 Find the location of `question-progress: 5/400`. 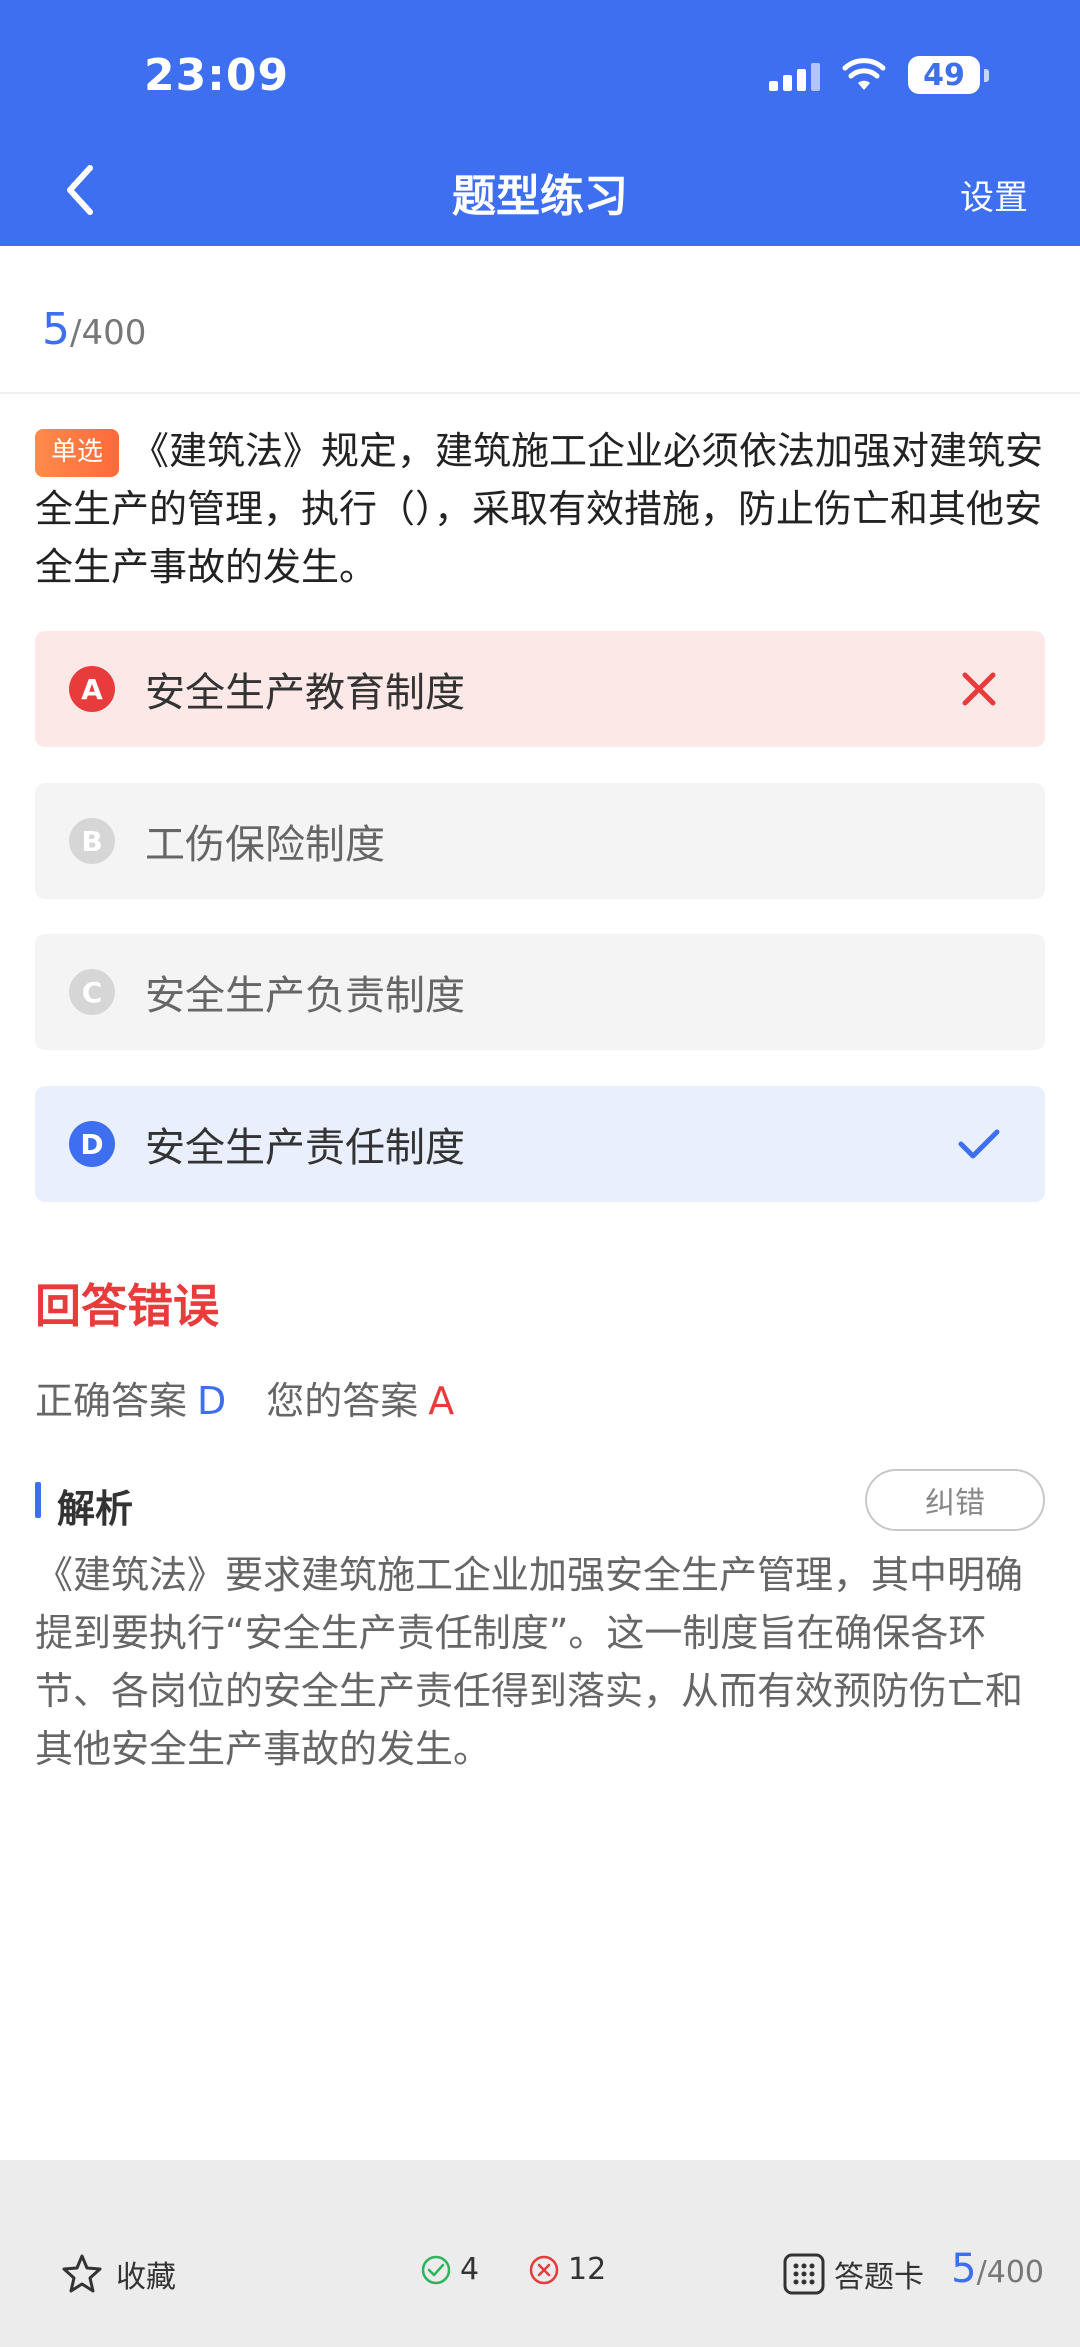

question-progress: 5/400 is located at coordinates (94, 329).